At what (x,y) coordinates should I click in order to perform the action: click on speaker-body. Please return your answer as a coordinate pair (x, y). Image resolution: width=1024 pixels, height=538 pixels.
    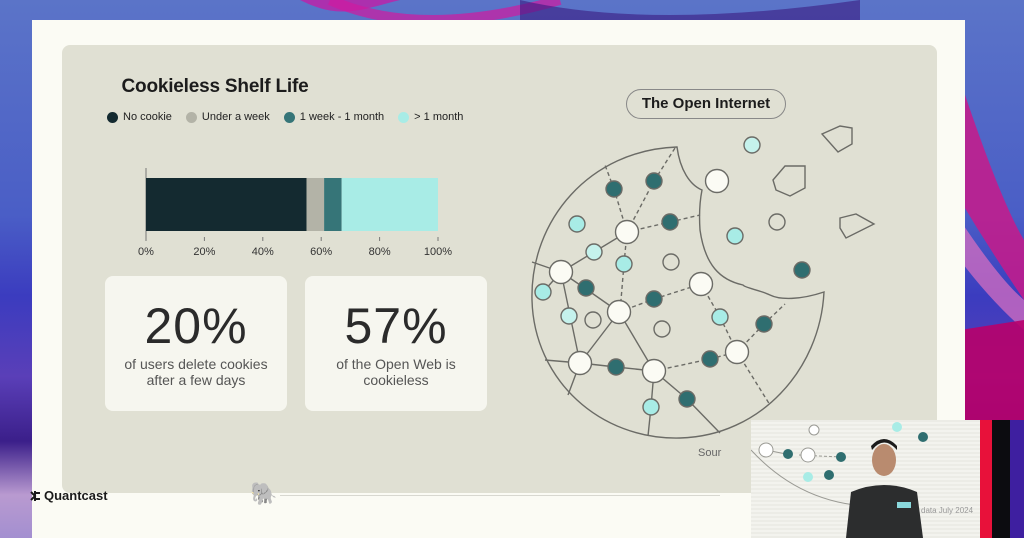
    Looking at the image, I should click on (884, 511).